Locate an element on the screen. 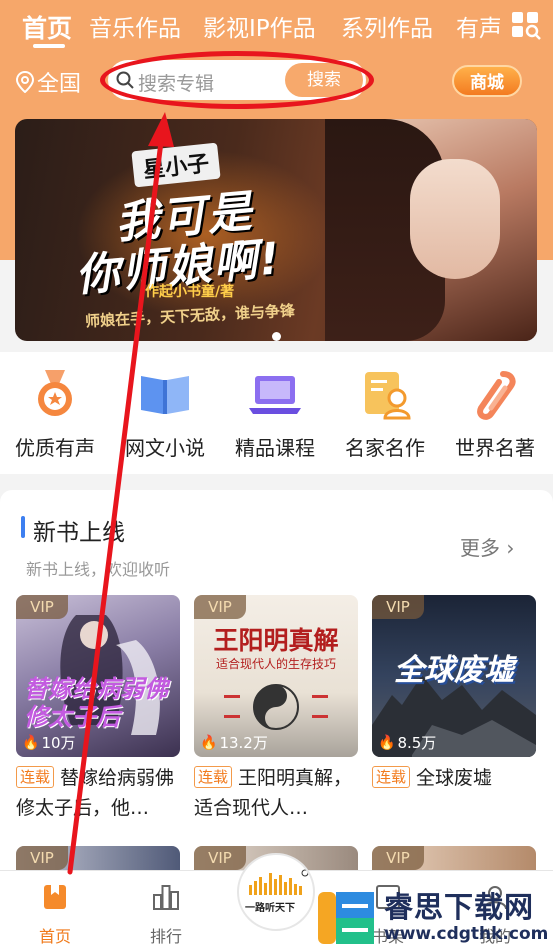 This screenshot has width=553, height=952. active-tab-indicator is located at coordinates (49, 46).